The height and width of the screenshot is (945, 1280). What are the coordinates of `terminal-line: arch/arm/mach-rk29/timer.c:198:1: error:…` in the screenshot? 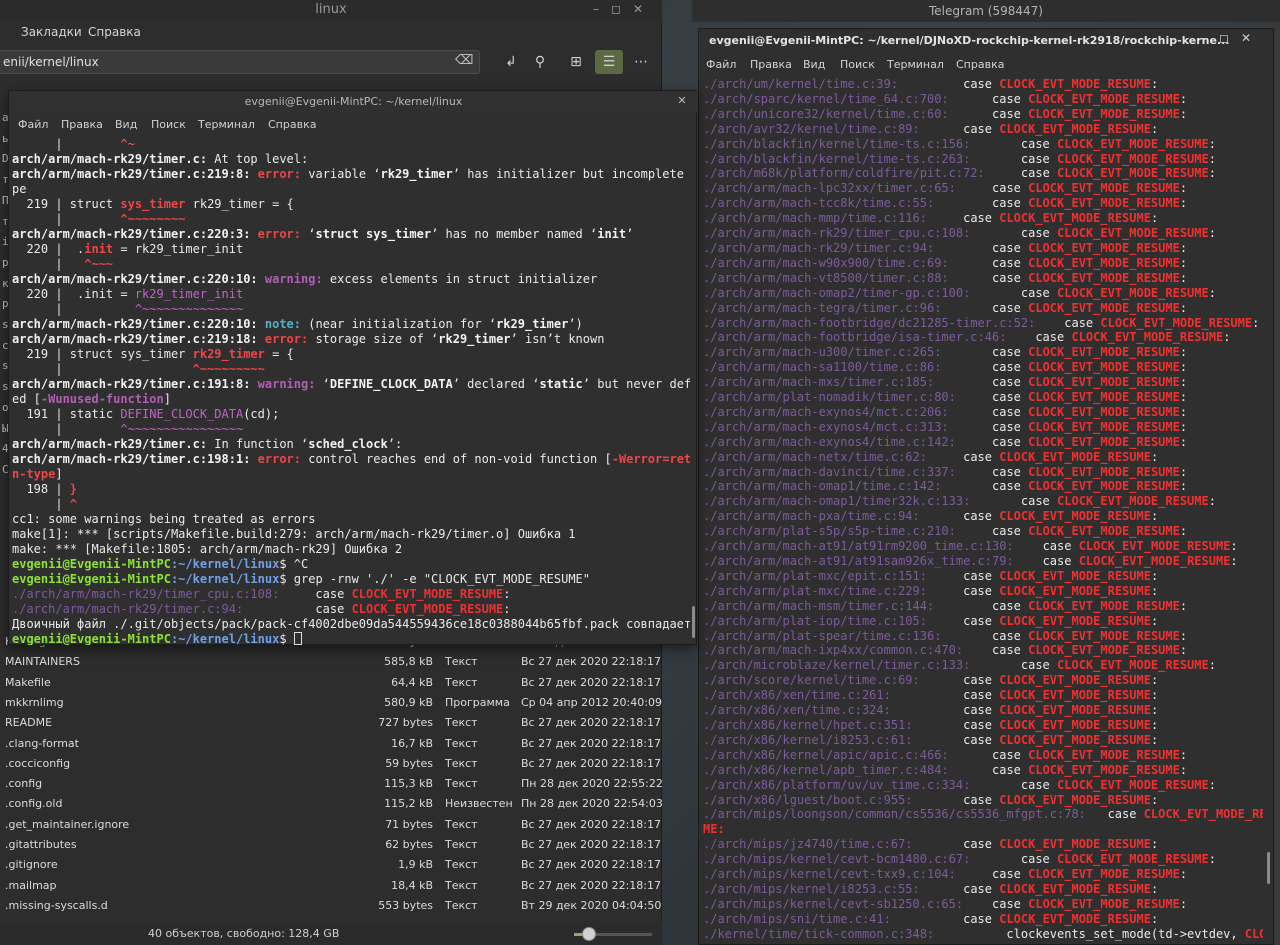 It's located at (351, 459).